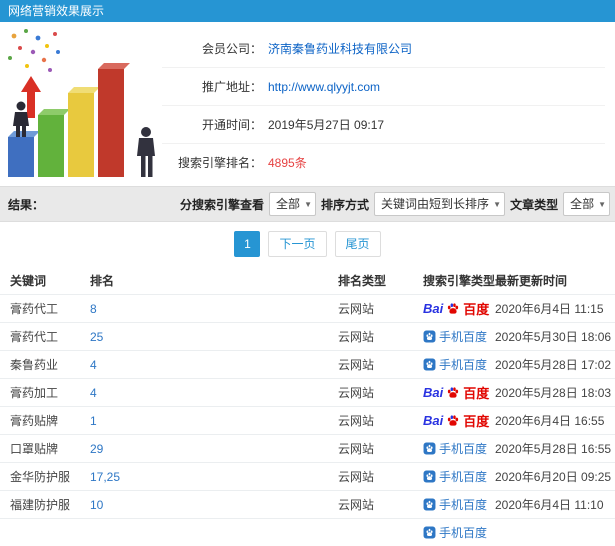  I want to click on header-rank-type: 排名类型, so click(362, 280).